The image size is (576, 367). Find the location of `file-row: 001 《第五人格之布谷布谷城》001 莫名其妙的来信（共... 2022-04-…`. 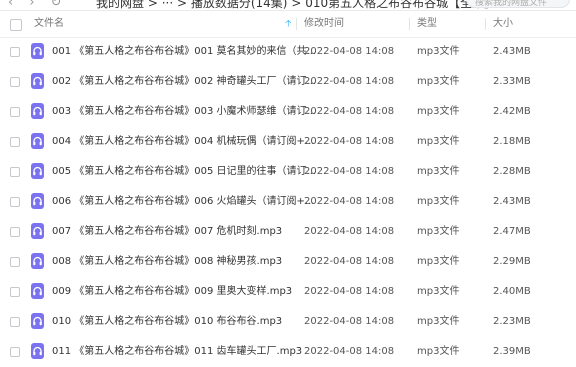

file-row: 001 《第五人格之布谷布谷城》001 莫名其妙的来信（共... 2022-04-… is located at coordinates (288, 52).